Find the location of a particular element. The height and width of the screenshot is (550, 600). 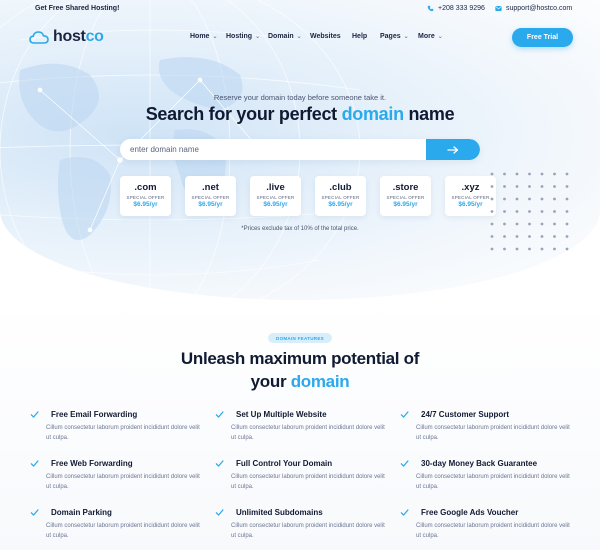

nav-item-domain: Domain ⌄ is located at coordinates (289, 36).